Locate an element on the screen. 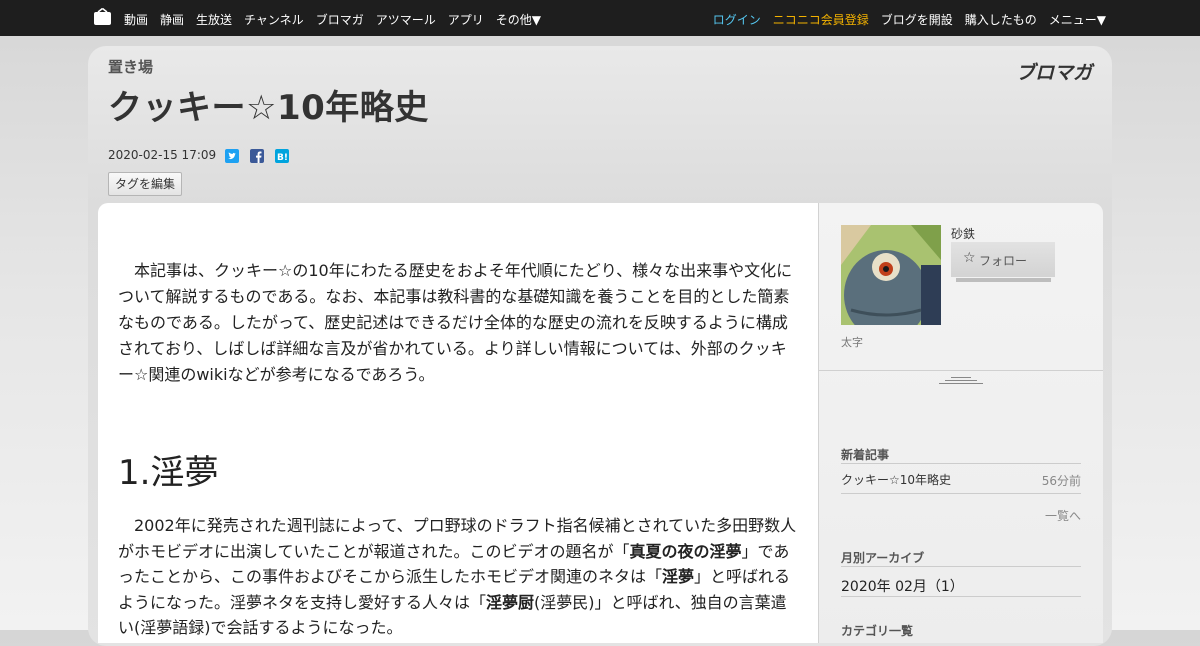 This screenshot has height=646, width=1200. archive-month-link: 2020年 02月（1） is located at coordinates (902, 586).